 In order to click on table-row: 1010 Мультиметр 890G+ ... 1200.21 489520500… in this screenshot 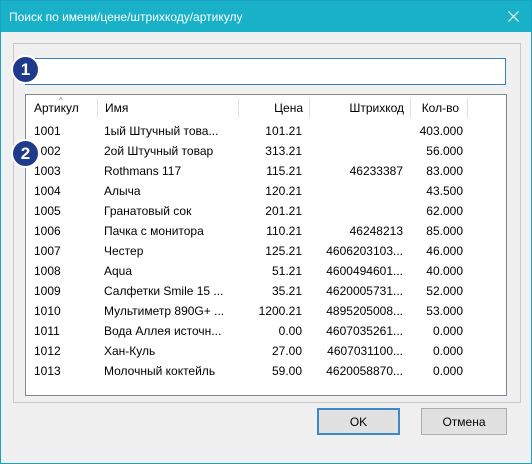, I will do `click(266, 311)`.